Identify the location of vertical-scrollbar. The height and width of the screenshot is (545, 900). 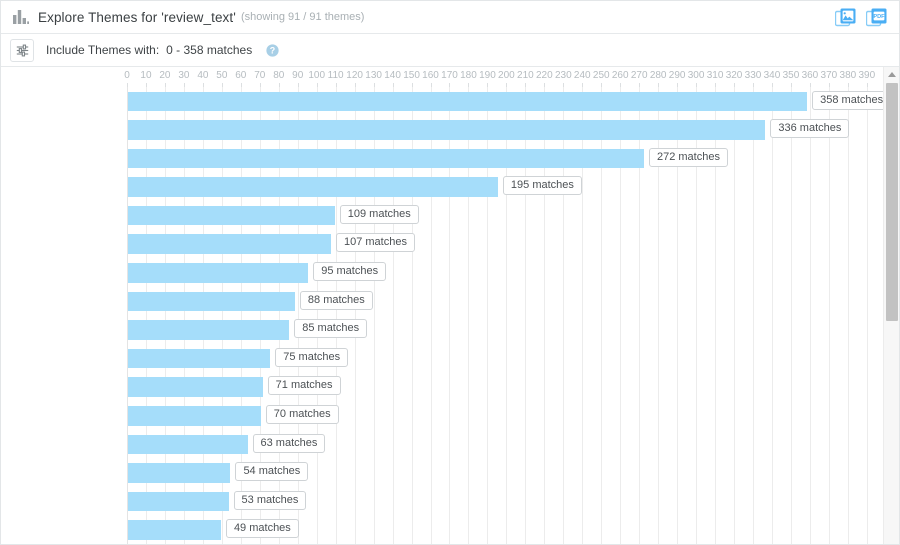
(891, 305).